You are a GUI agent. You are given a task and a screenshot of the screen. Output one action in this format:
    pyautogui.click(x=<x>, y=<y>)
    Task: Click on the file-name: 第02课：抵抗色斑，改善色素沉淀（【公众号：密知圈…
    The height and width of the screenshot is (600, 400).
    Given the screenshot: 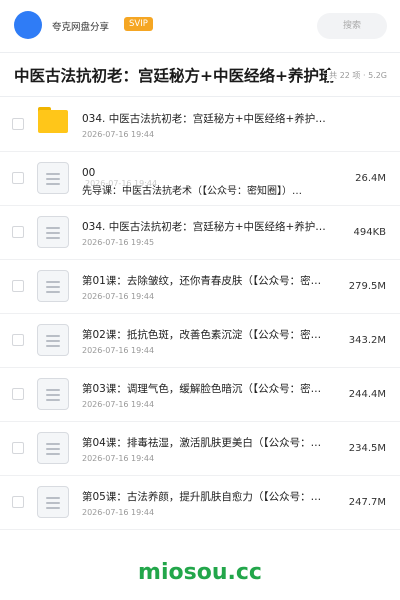 What is the action you would take?
    pyautogui.click(x=206, y=335)
    